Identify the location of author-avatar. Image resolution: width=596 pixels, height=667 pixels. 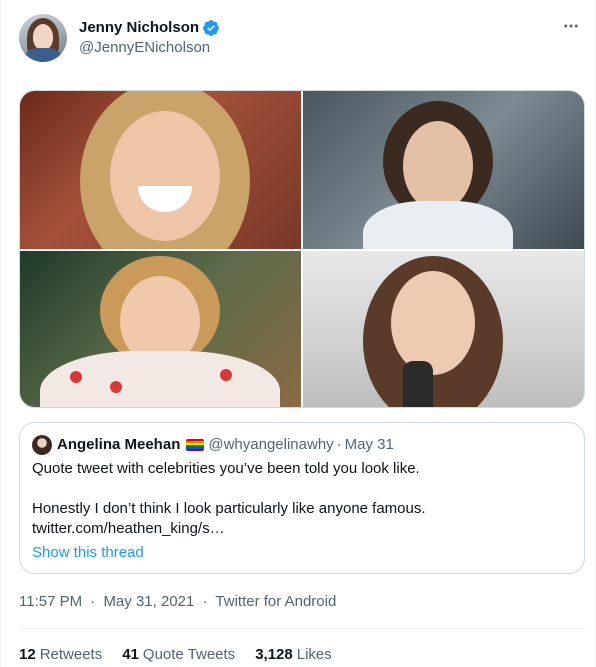
(43, 38).